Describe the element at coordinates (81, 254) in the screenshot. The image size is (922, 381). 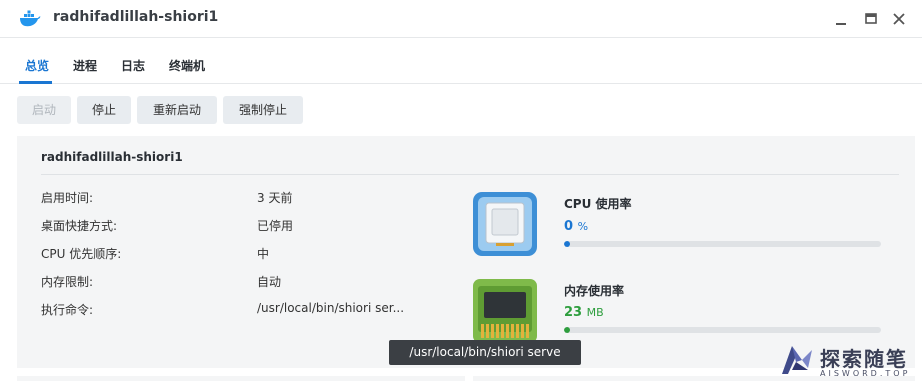
I see `cpu-priority-label: CPU 优先顺序:` at that location.